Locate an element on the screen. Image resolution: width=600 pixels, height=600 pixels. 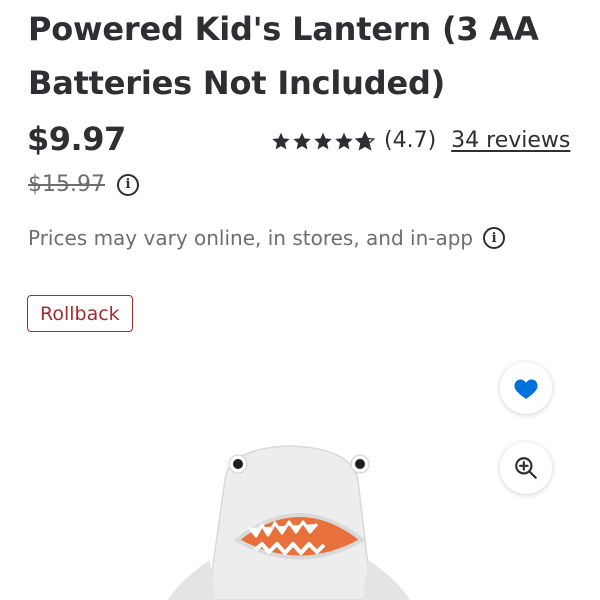
favorite-button is located at coordinates (526, 388).